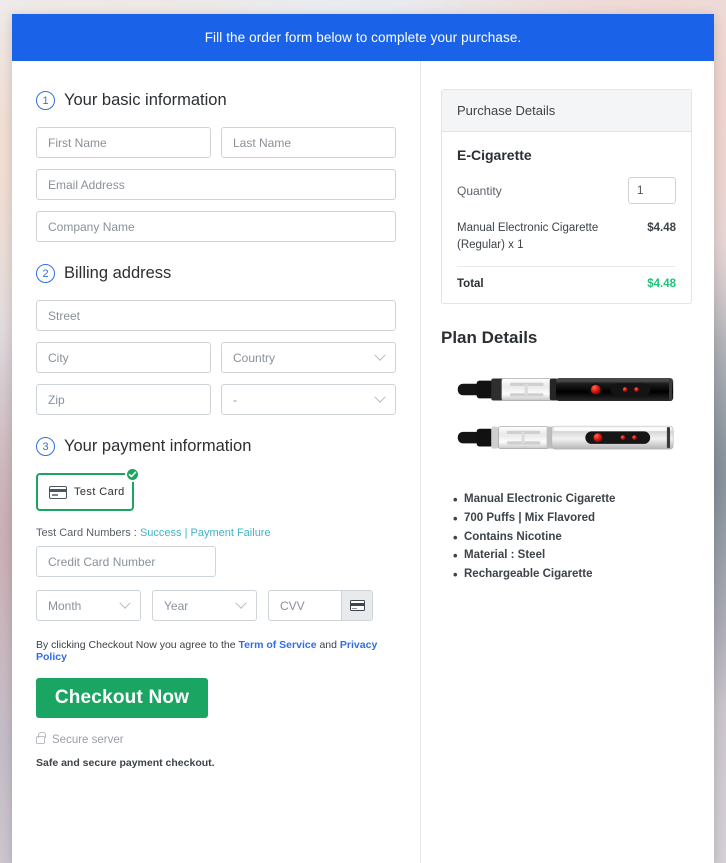  I want to click on list-item: Material : Steel, so click(572, 555).